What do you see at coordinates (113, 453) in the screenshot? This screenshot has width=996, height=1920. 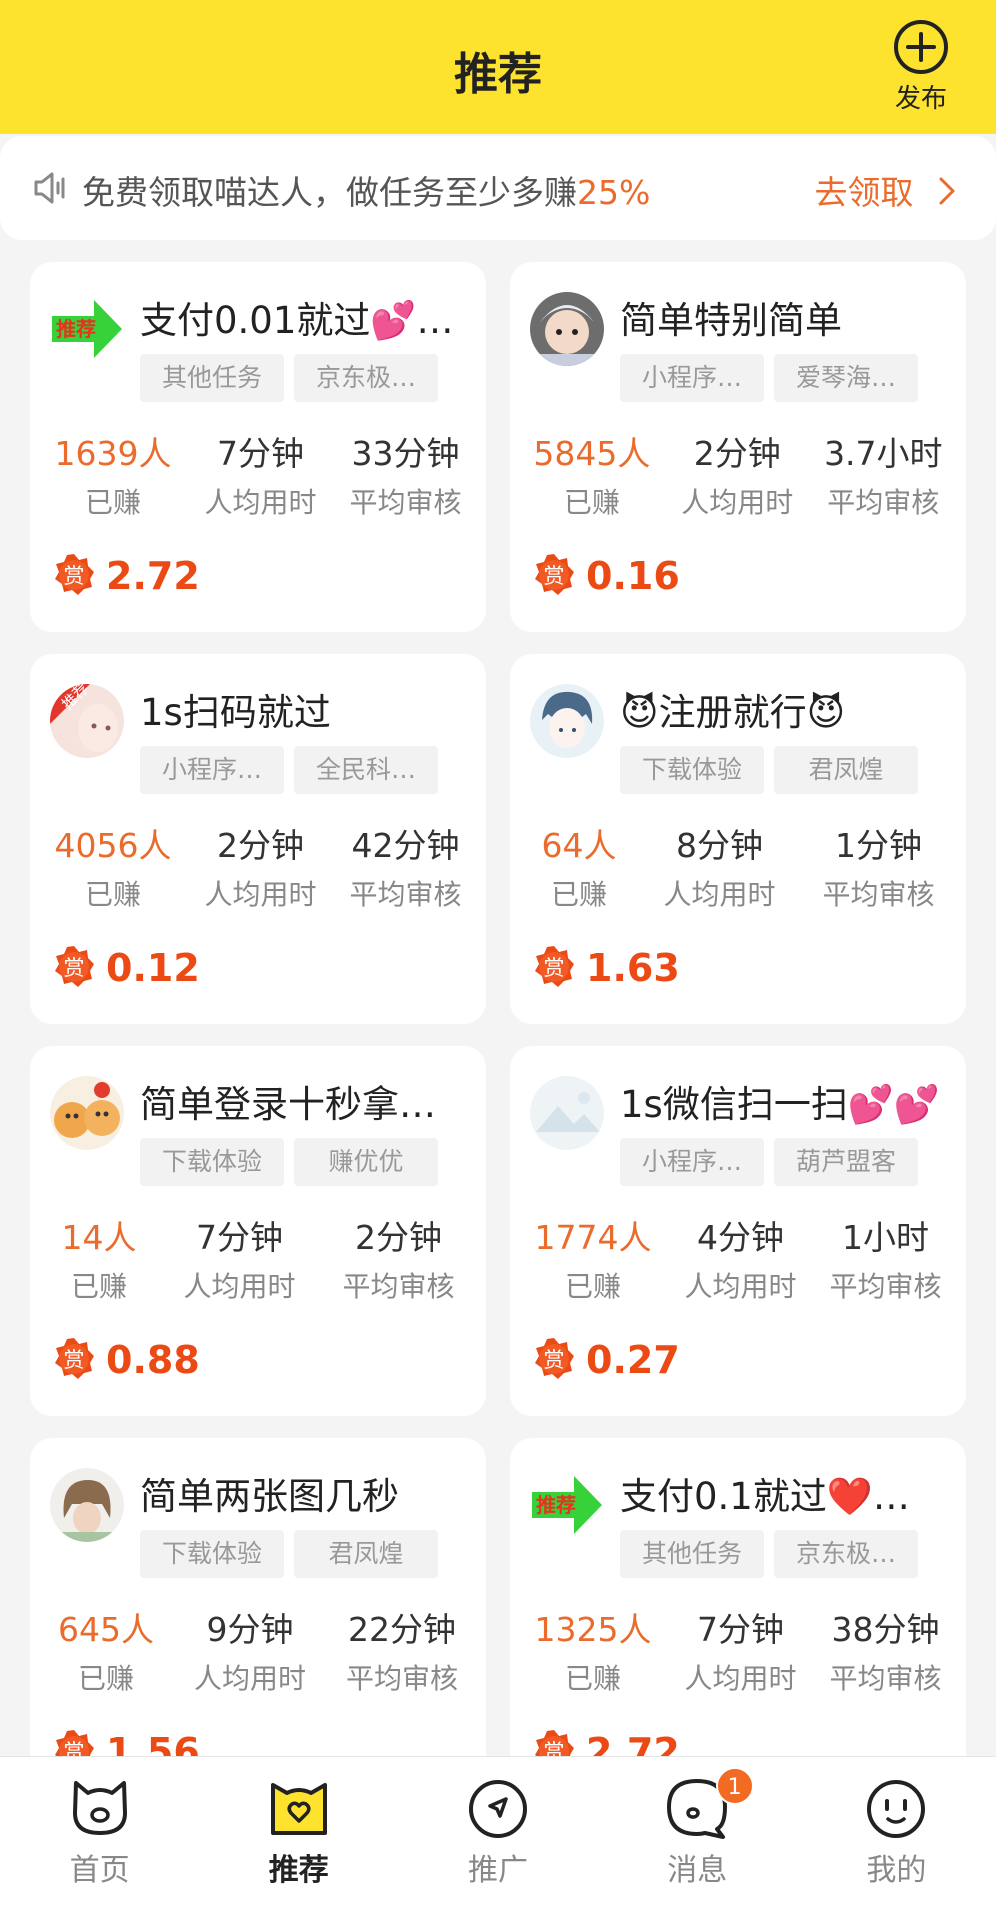 I see `earned-count: 1639人` at bounding box center [113, 453].